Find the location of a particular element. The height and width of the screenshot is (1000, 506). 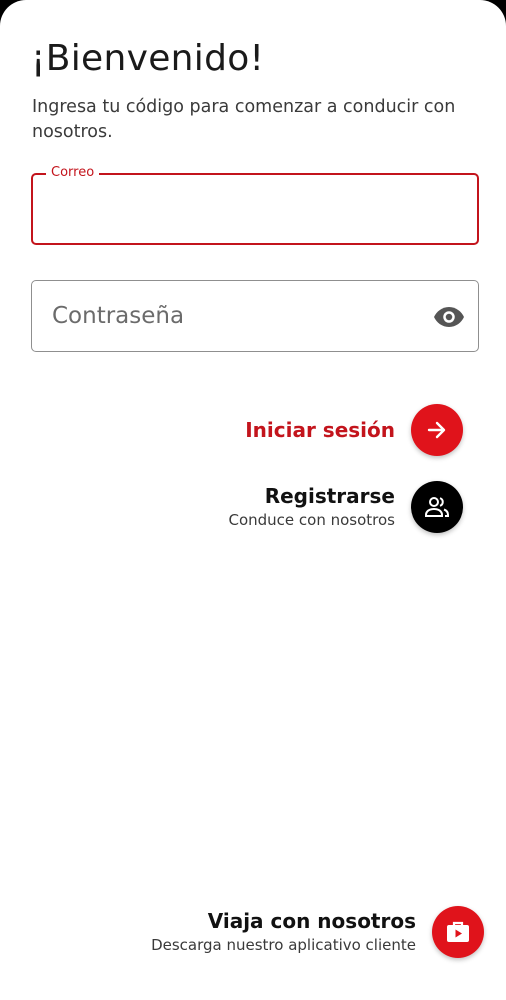

page-title: ¡Bienvenido! is located at coordinates (148, 58).